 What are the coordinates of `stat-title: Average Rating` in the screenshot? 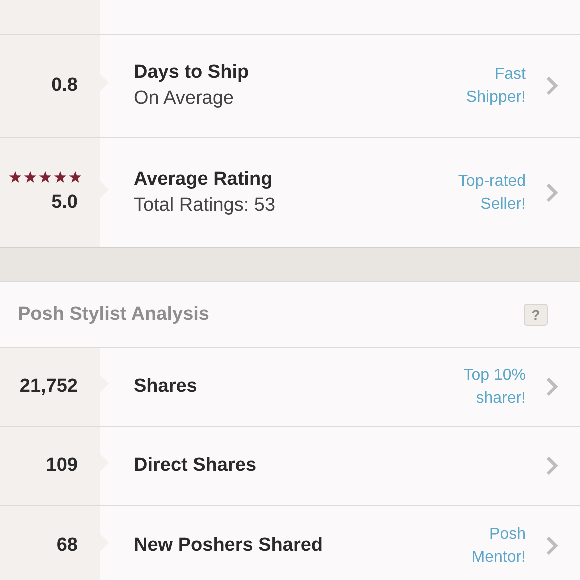 It's located at (204, 179).